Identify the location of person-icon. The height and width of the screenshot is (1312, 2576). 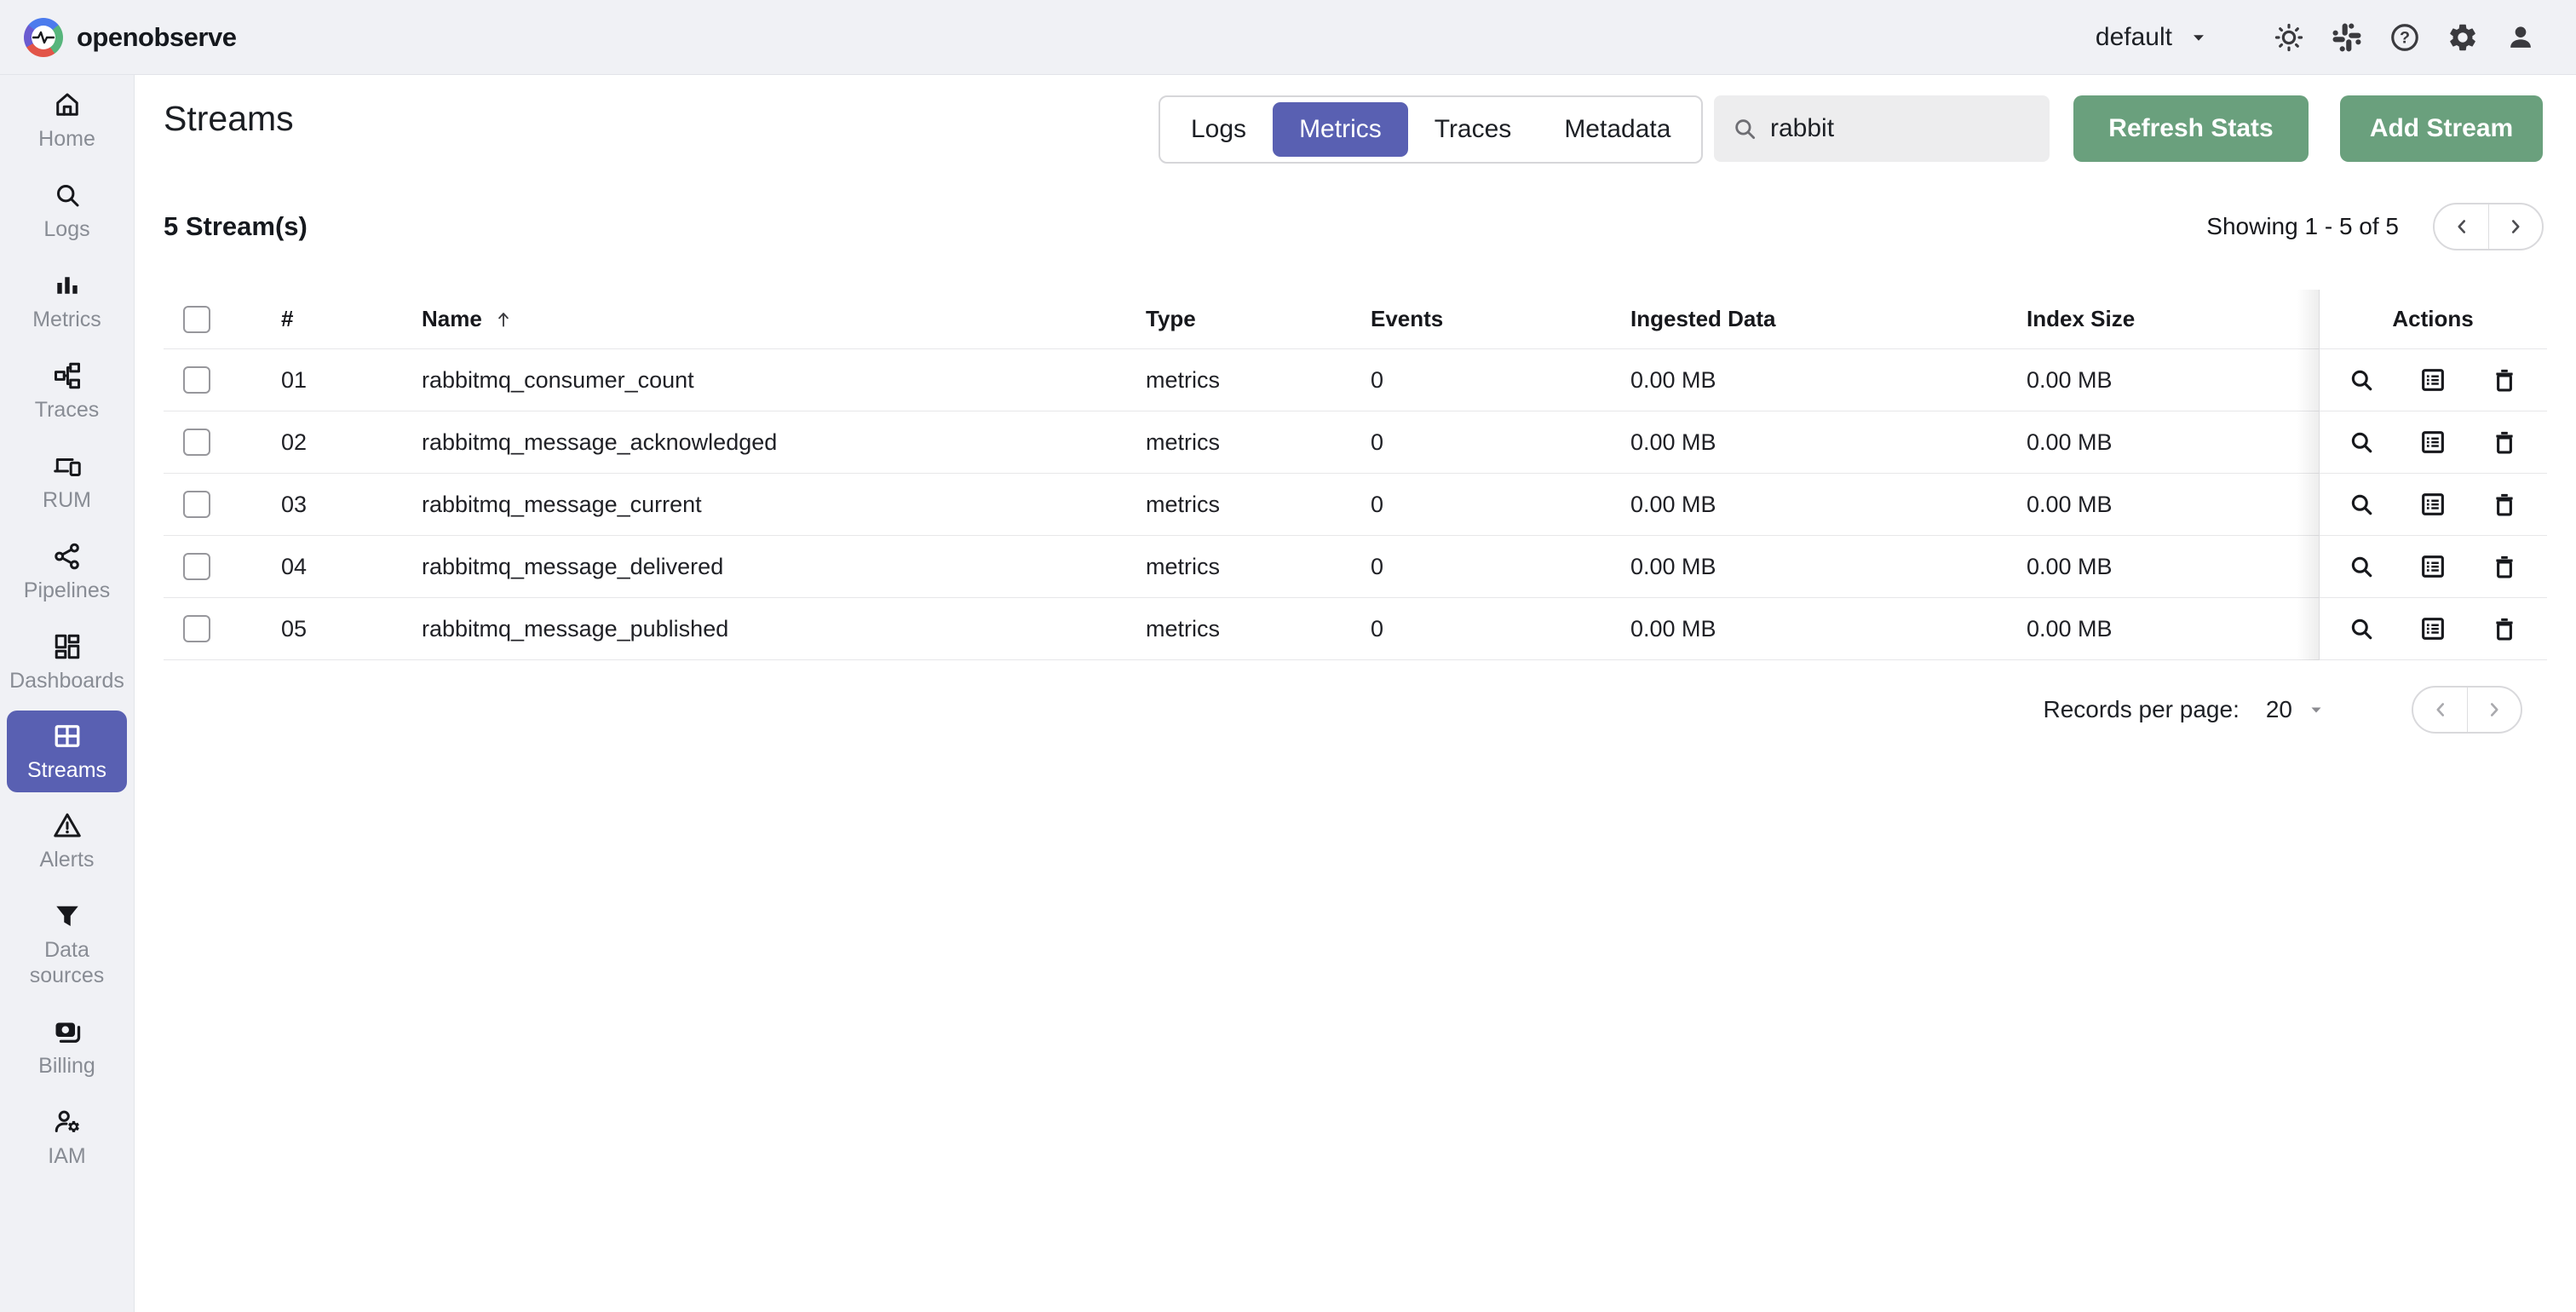
(2521, 37).